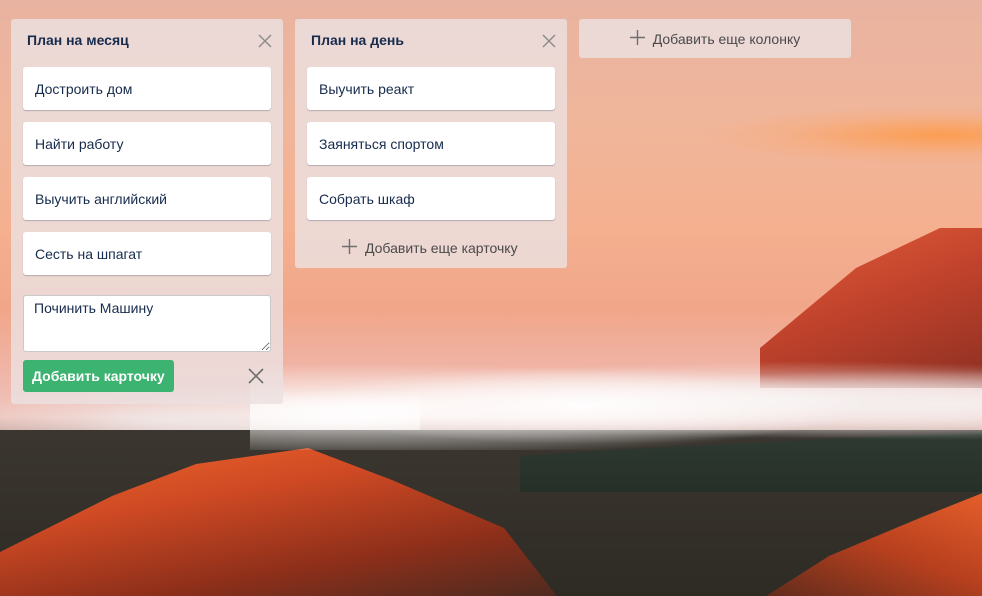  I want to click on card: Выучить английский, so click(147, 198).